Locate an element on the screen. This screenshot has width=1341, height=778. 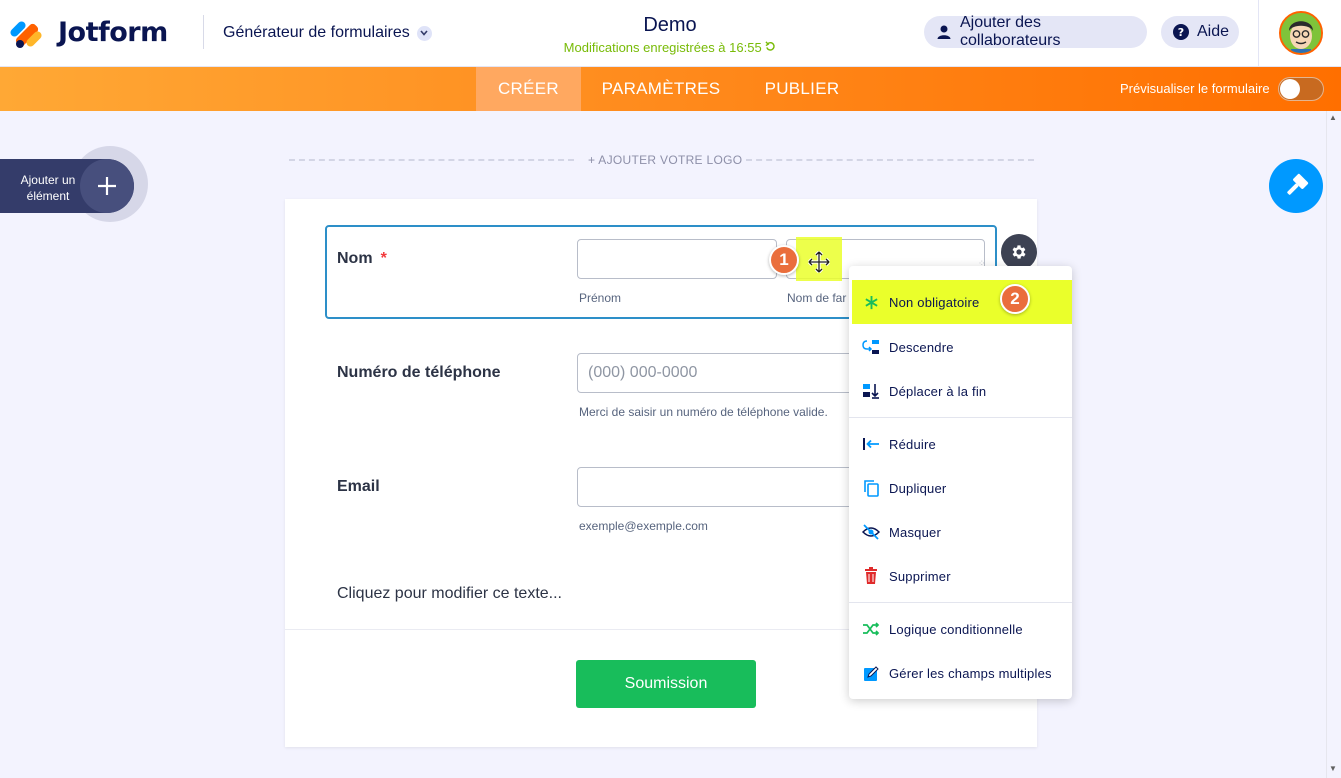
menu-item-label: Gérer les champs multiples is located at coordinates (970, 673).